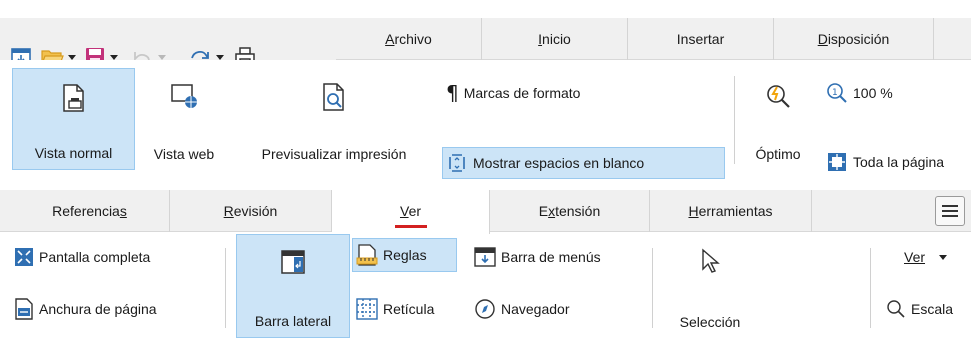  I want to click on optimo-label: Óptimo, so click(778, 154).